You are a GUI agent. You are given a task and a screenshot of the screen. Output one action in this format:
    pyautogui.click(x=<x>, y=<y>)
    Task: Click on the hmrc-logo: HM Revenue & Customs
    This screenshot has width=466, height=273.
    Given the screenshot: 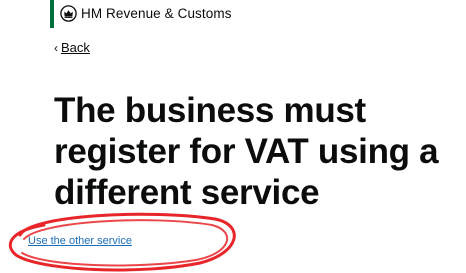 What is the action you would take?
    pyautogui.click(x=146, y=13)
    